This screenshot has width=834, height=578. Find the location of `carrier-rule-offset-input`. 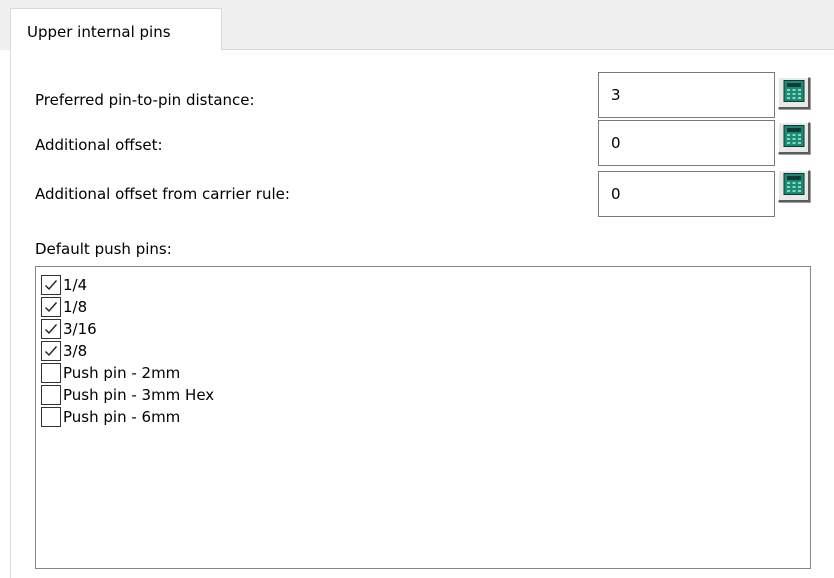

carrier-rule-offset-input is located at coordinates (686, 194).